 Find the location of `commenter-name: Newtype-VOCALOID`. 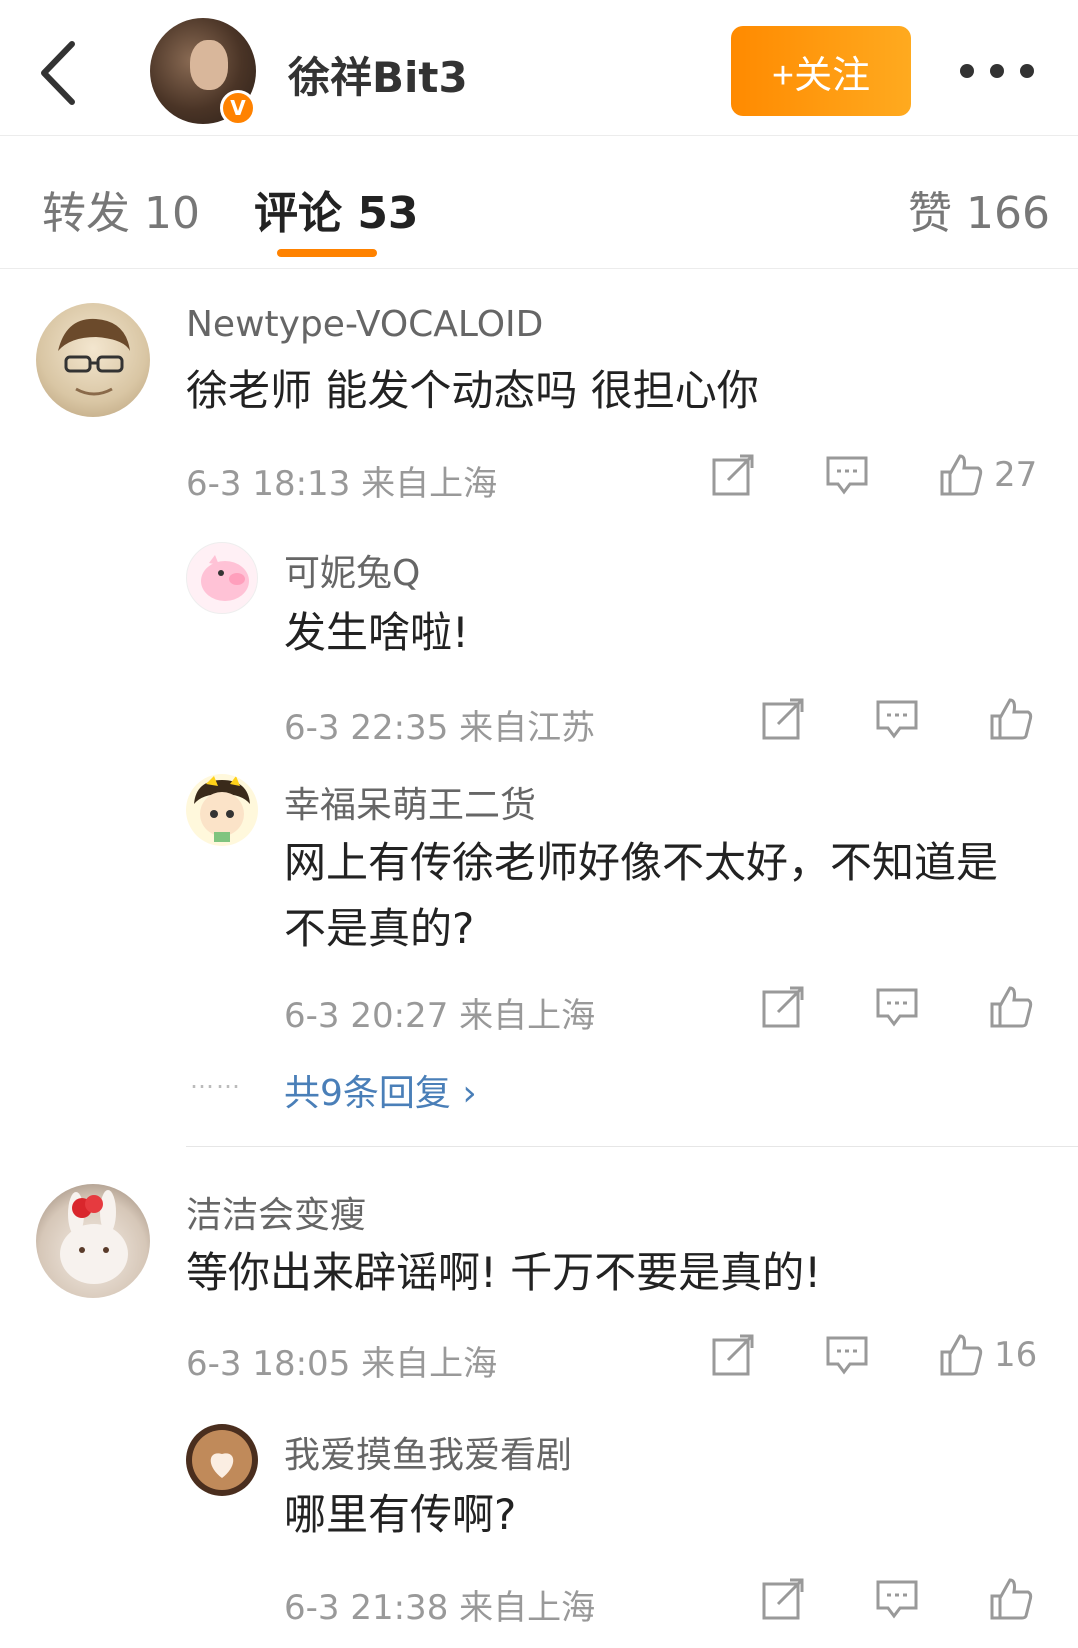

commenter-name: Newtype-VOCALOID is located at coordinates (364, 324).